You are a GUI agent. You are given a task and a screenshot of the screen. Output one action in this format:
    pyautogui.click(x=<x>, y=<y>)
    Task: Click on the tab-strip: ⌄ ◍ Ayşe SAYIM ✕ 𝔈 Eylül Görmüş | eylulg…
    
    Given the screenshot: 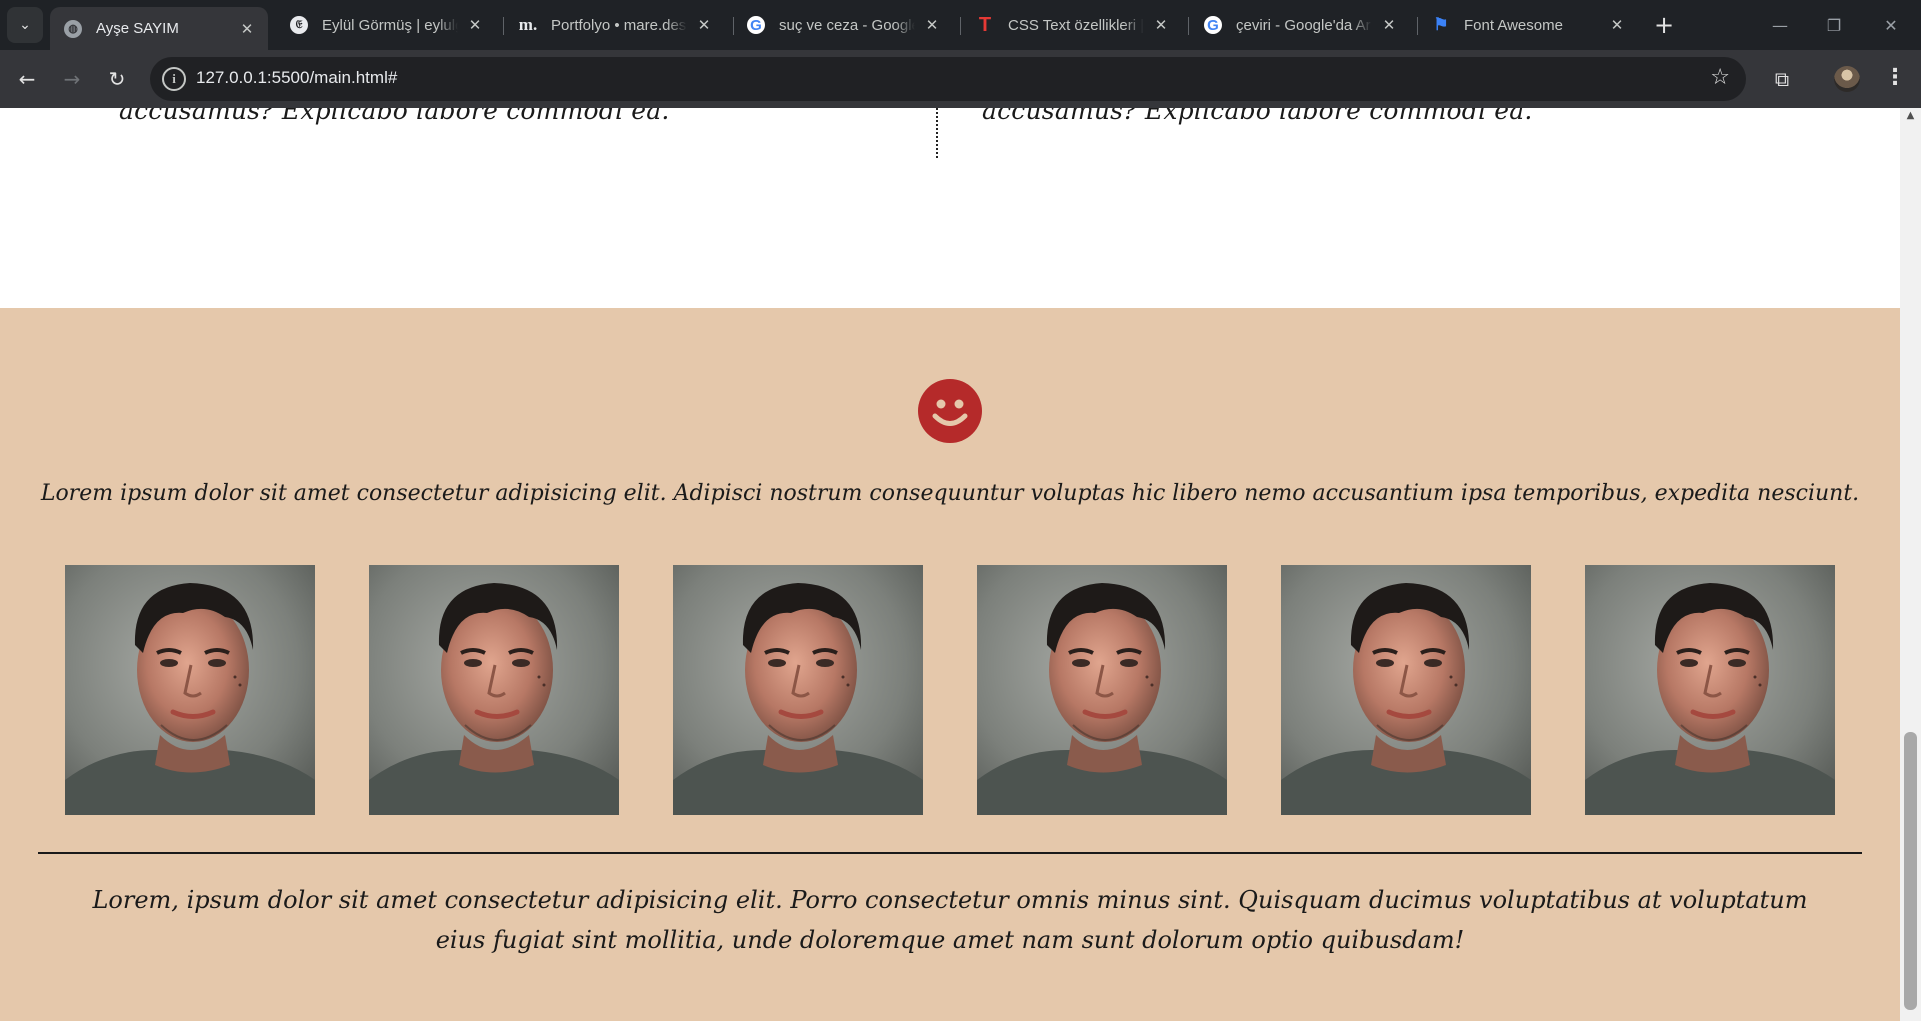 What is the action you would take?
    pyautogui.click(x=960, y=25)
    